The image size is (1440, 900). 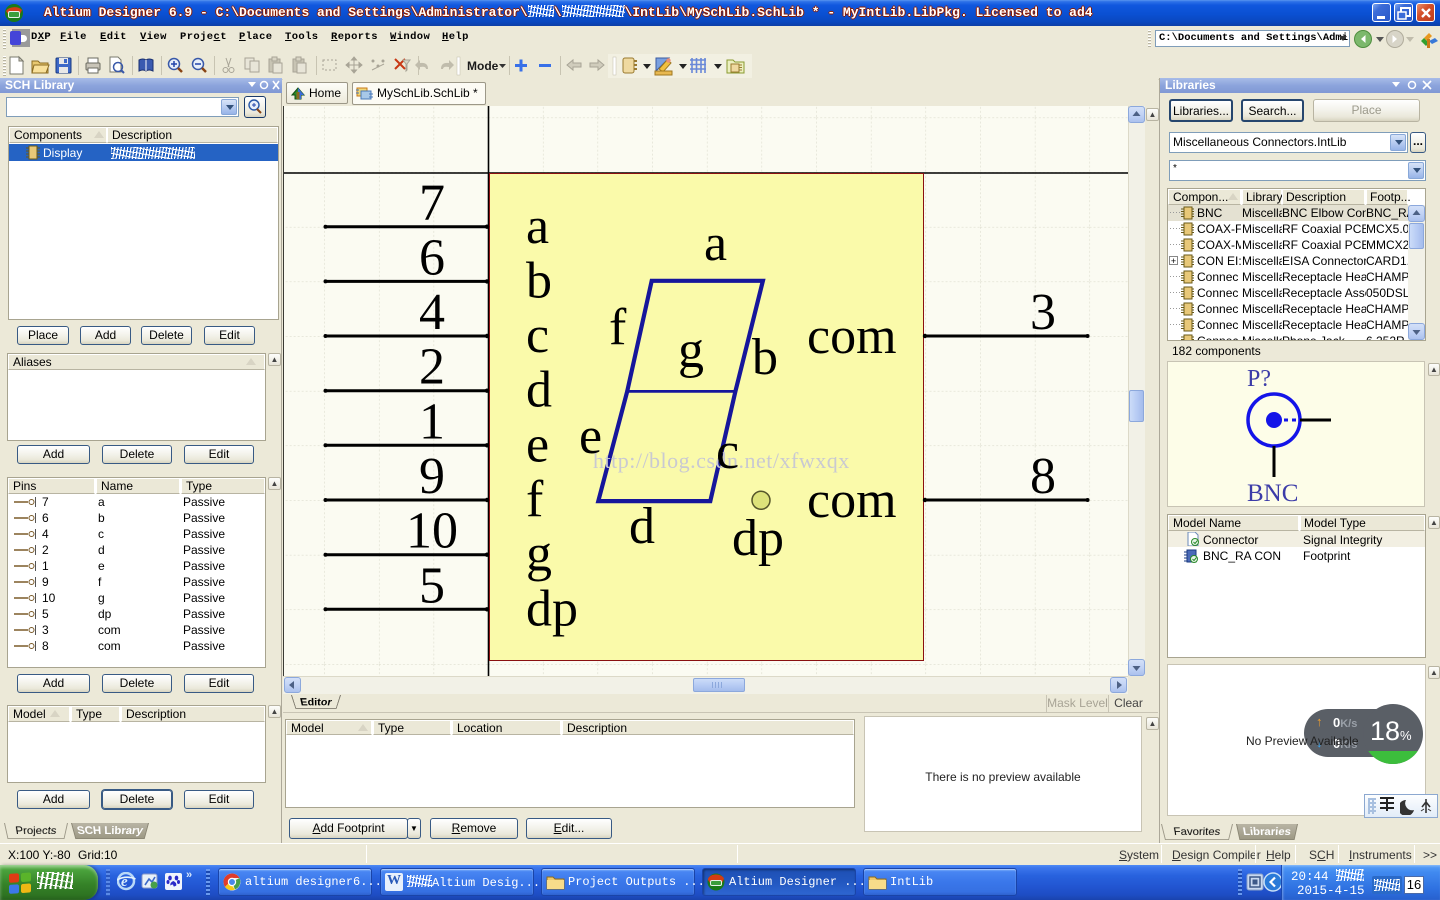 What do you see at coordinates (1272, 493) in the screenshot?
I see `svg-text: BNC` at bounding box center [1272, 493].